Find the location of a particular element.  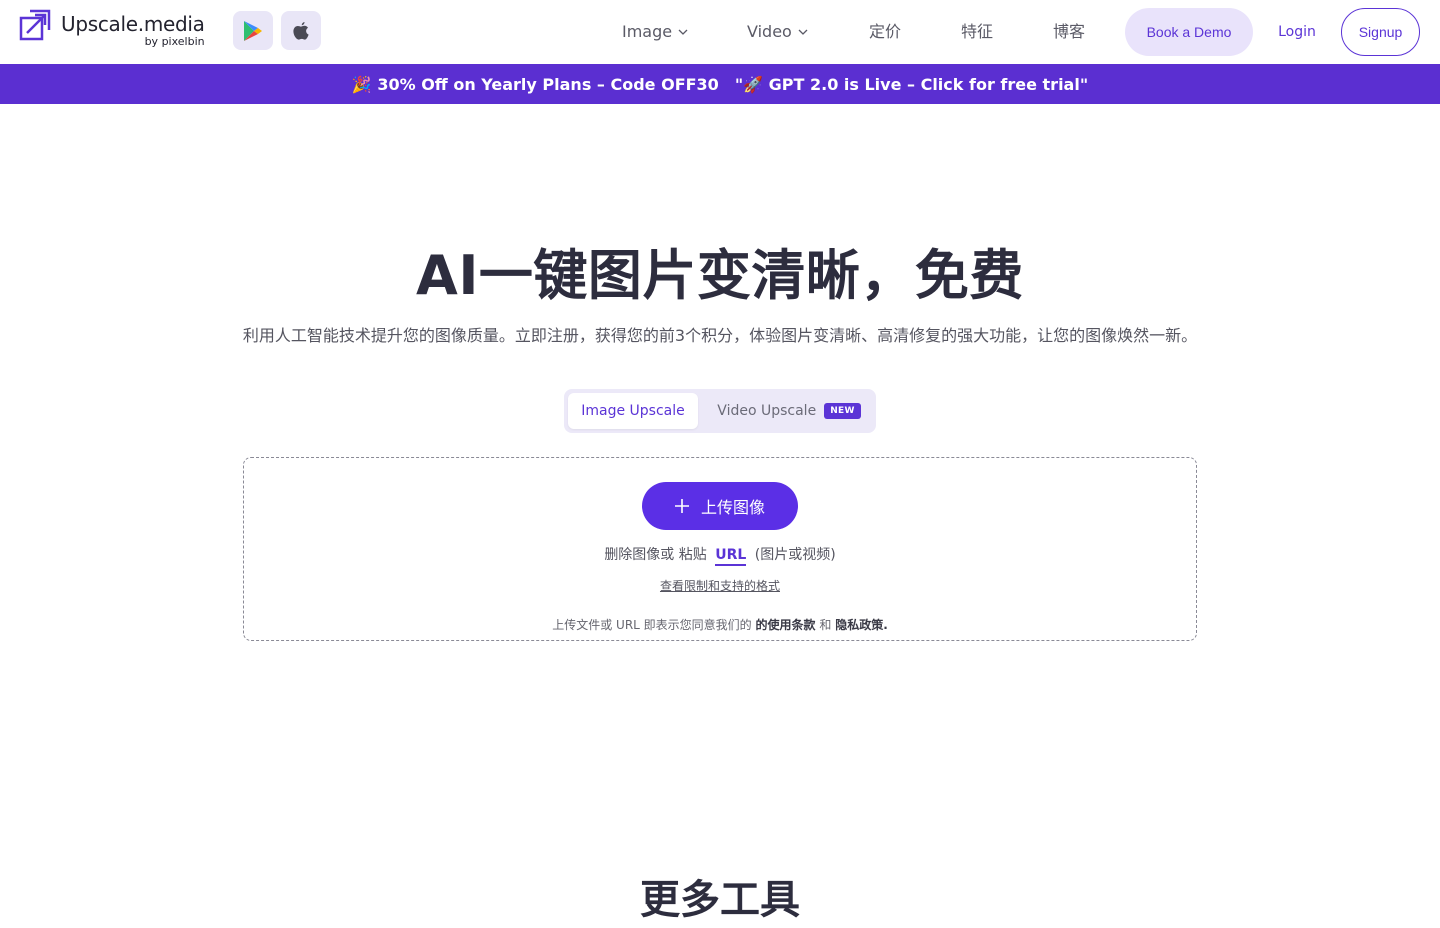

new-badge: NEW is located at coordinates (842, 411).